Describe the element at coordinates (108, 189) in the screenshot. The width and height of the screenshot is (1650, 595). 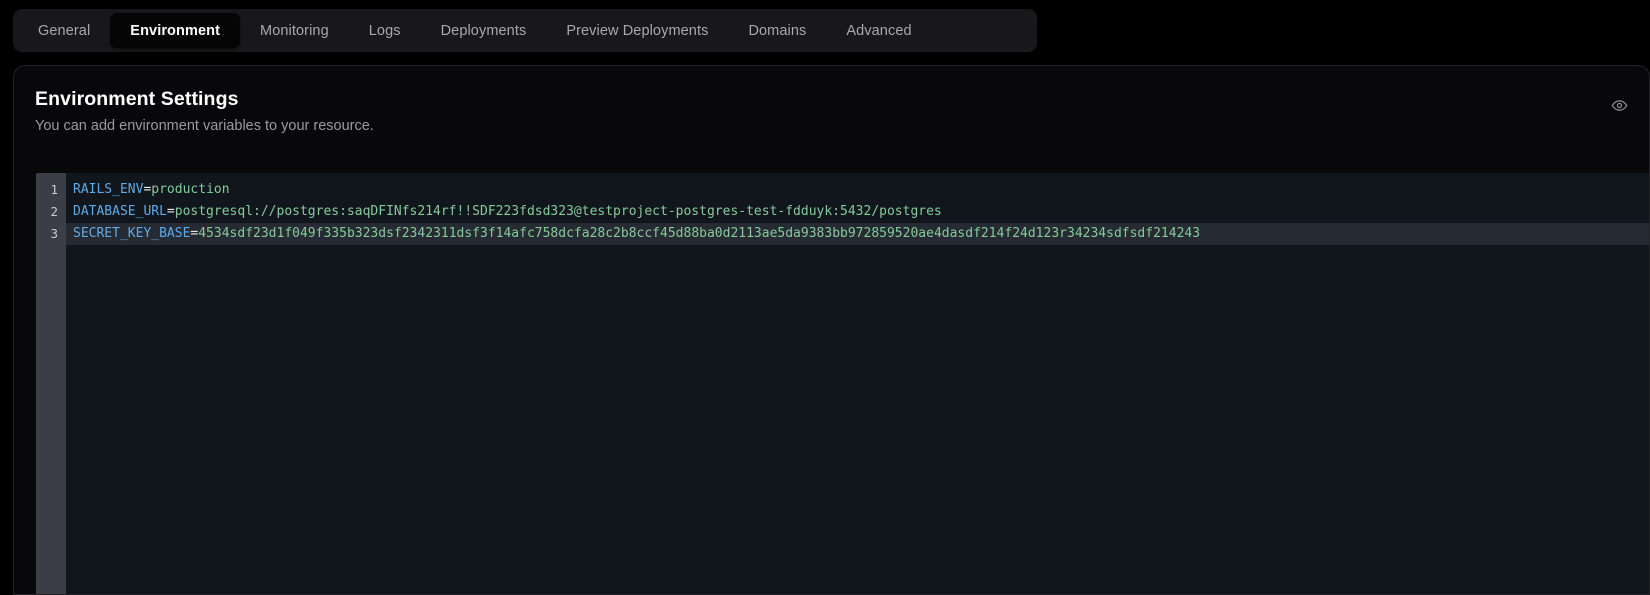
I see `env-var-key: RAILS_ENV` at that location.